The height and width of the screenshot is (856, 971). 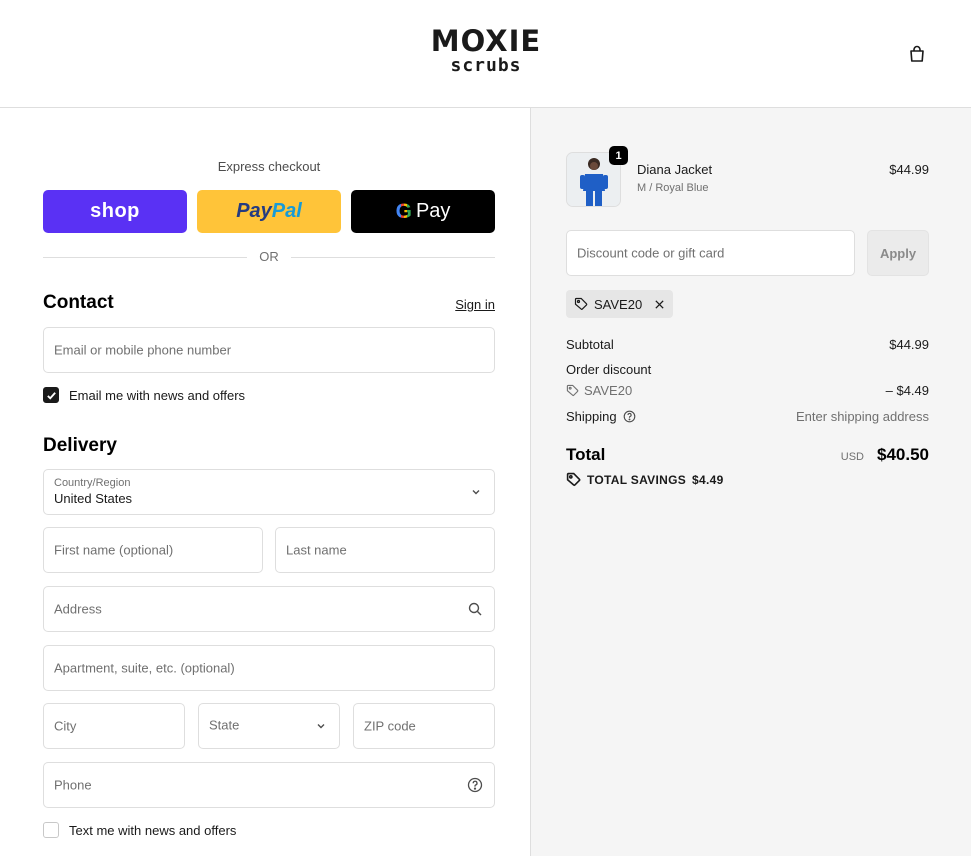 I want to click on shipping-value: Enter shipping address, so click(x=862, y=416).